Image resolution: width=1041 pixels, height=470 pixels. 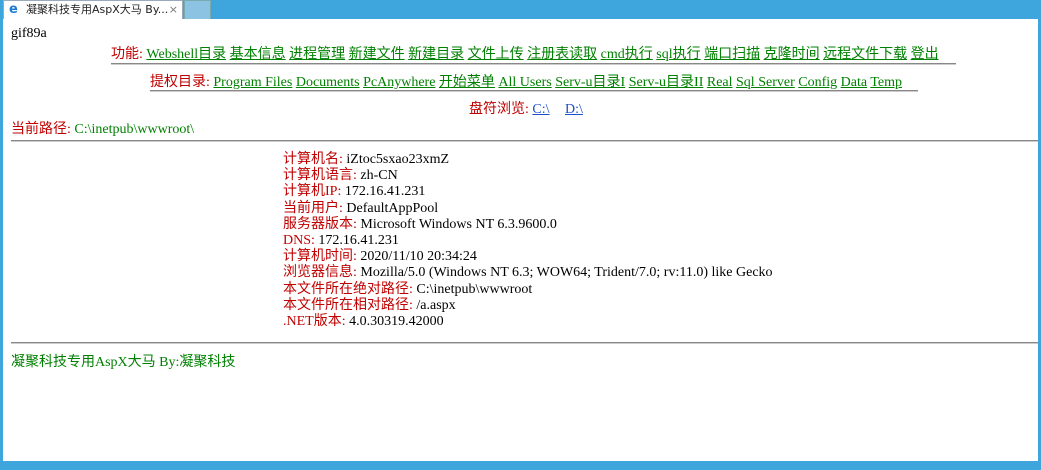 I want to click on current-path-label: 当前路径:, so click(x=41, y=129).